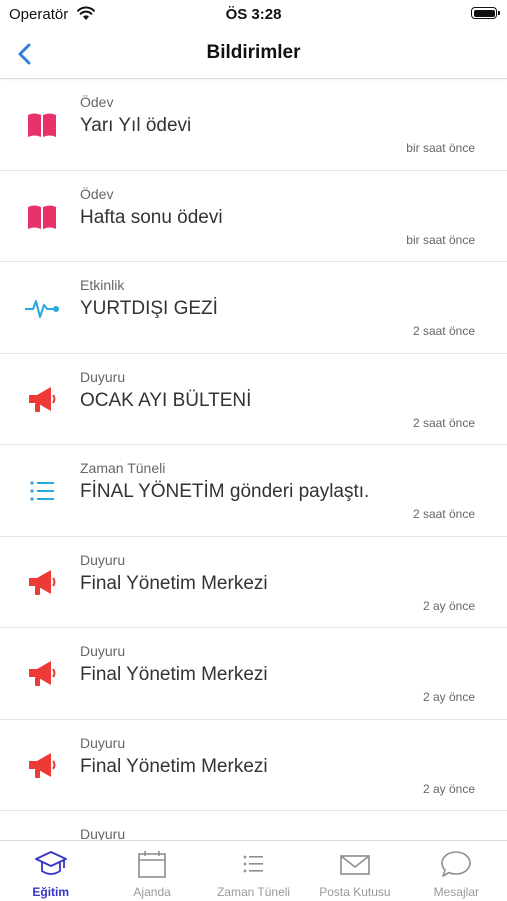  I want to click on tab-graduation-cap: Eğitim, so click(50, 871).